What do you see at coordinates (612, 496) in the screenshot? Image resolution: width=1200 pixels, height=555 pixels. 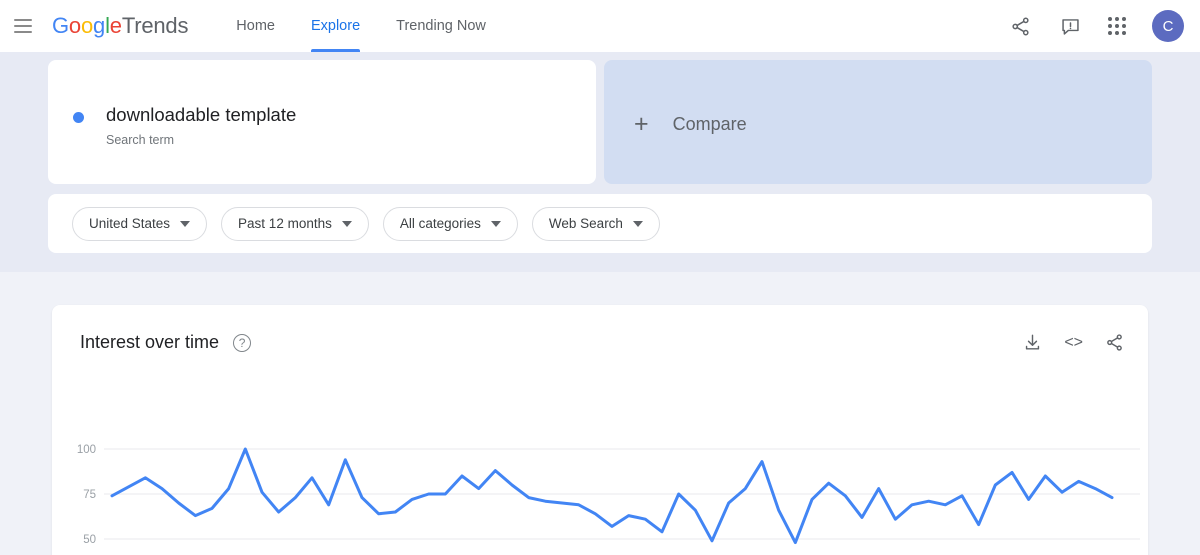 I see `chart-line-series` at bounding box center [612, 496].